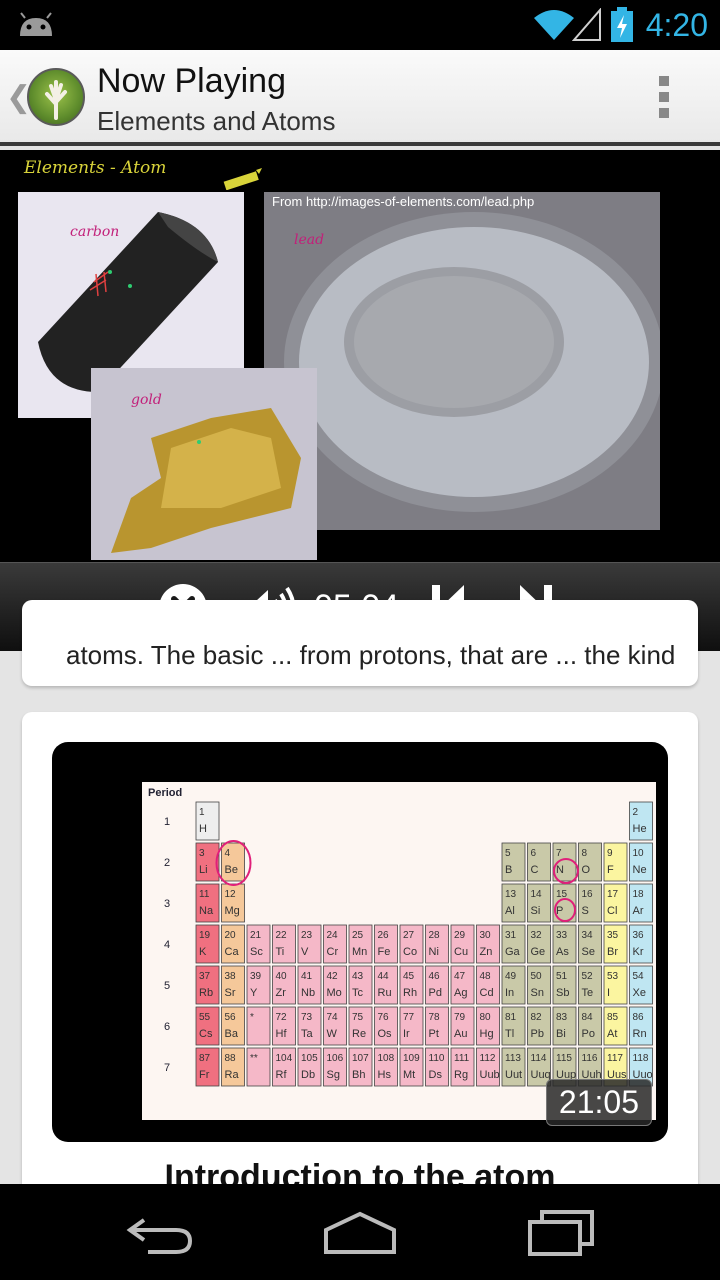 This screenshot has height=1280, width=720. I want to click on element-symbol: Ni, so click(434, 952).